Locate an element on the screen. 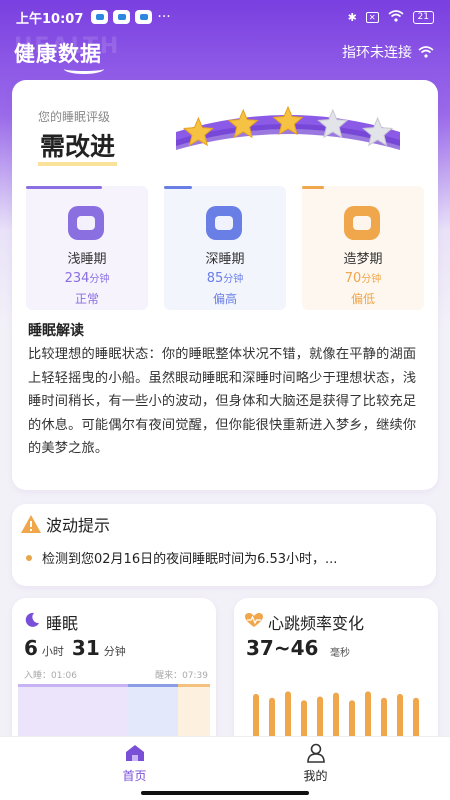 The image size is (450, 800). warning-icon is located at coordinates (31, 524).